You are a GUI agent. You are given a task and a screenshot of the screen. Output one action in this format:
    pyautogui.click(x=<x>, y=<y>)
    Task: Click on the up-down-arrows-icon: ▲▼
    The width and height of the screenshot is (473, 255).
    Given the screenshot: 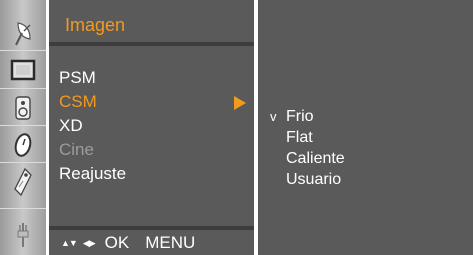 What is the action you would take?
    pyautogui.click(x=69, y=243)
    